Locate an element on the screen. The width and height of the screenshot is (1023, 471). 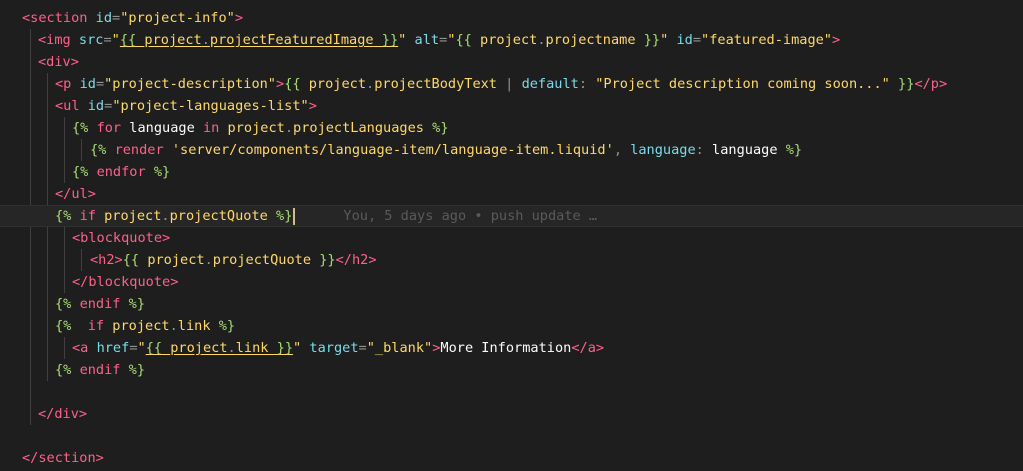
code-token: <p is located at coordinates (67, 84).